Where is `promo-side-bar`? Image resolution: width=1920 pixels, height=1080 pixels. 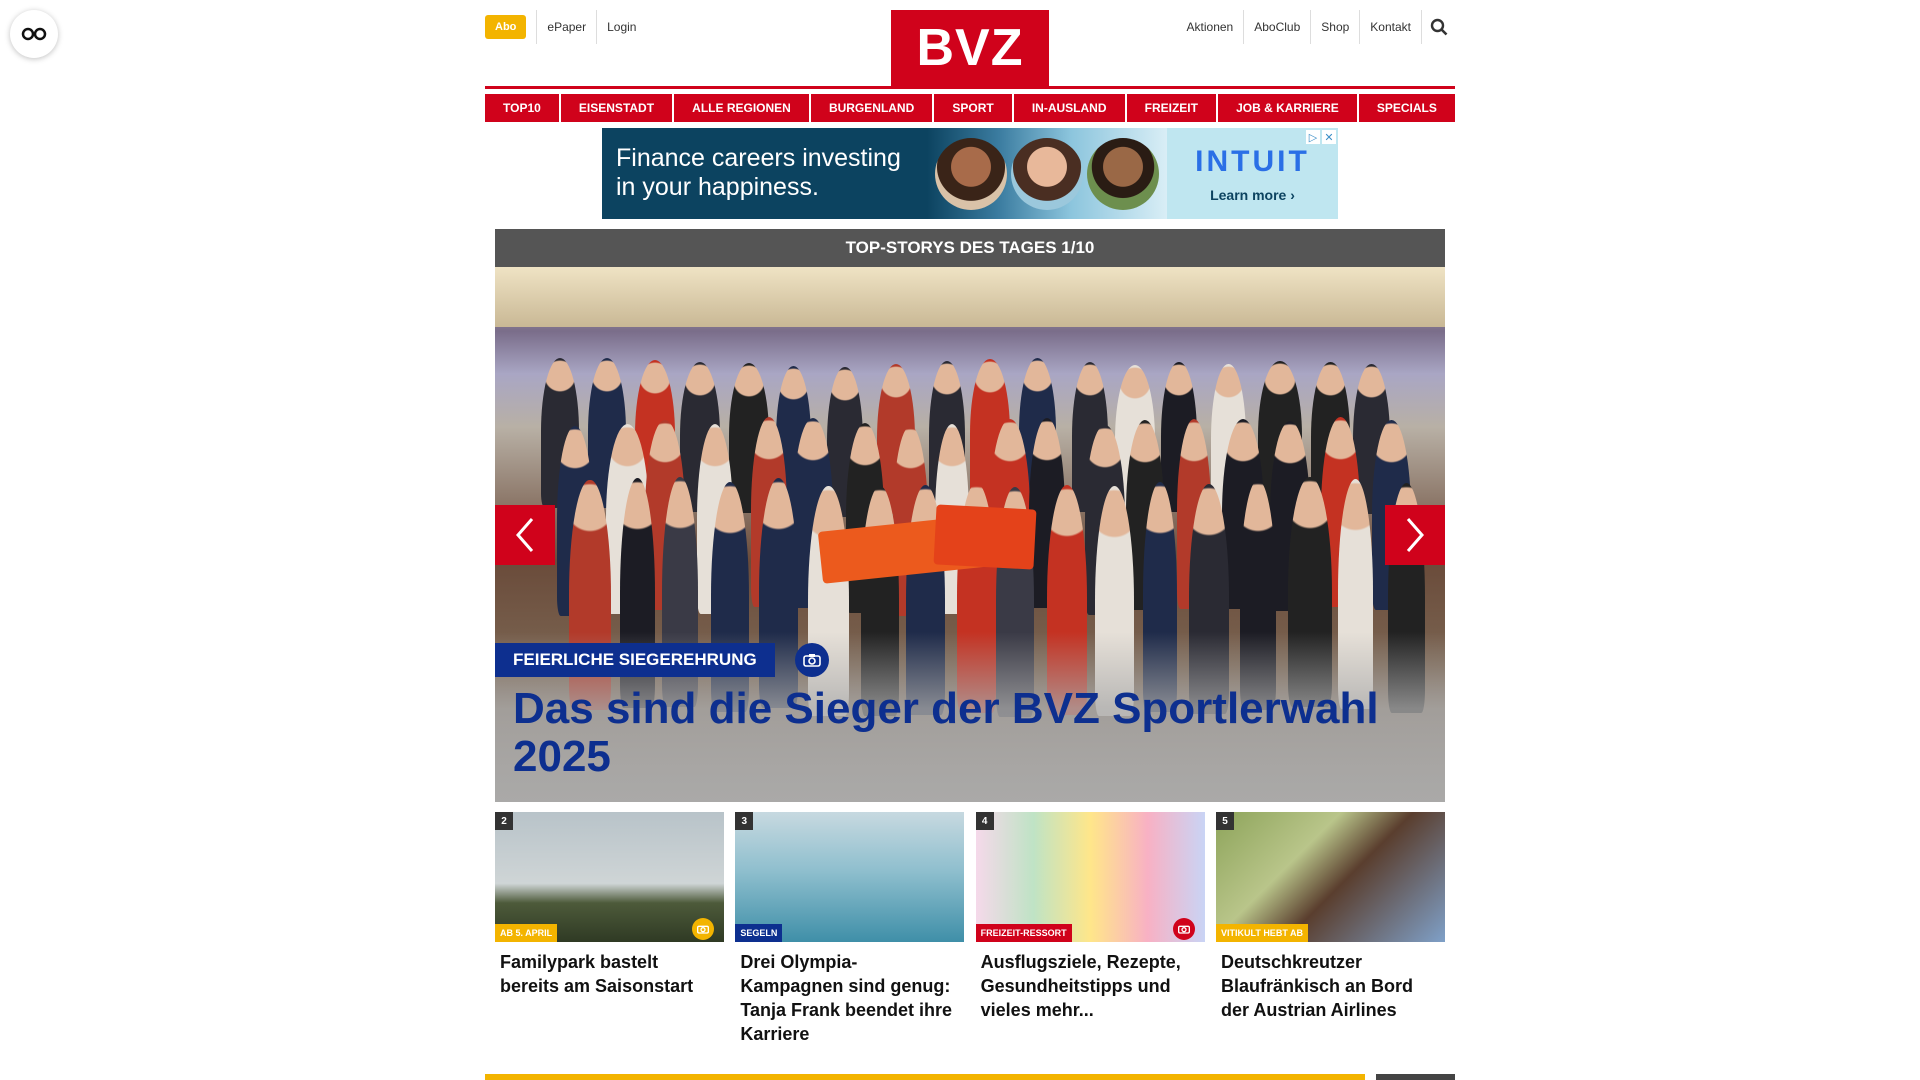
promo-side-bar is located at coordinates (1415, 1077).